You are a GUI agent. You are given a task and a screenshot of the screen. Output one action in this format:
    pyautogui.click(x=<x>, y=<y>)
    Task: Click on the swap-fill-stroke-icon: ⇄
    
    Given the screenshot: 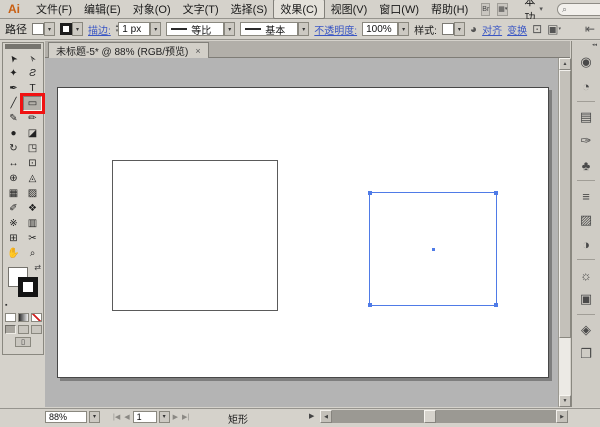 What is the action you would take?
    pyautogui.click(x=37, y=268)
    